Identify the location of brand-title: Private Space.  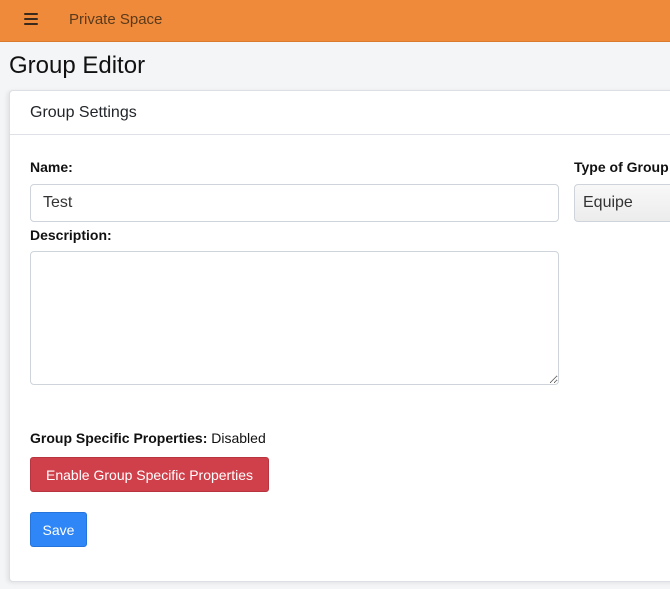
(115, 19).